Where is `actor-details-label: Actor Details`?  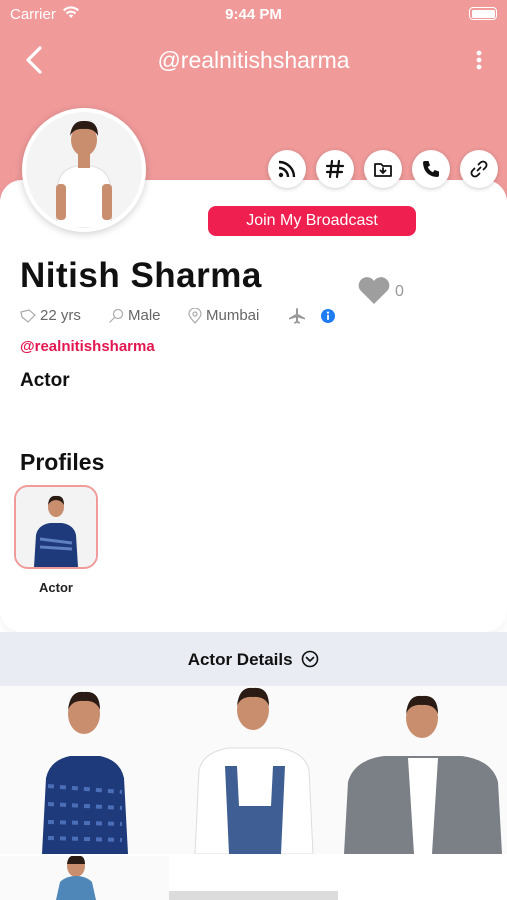
actor-details-label: Actor Details is located at coordinates (240, 659).